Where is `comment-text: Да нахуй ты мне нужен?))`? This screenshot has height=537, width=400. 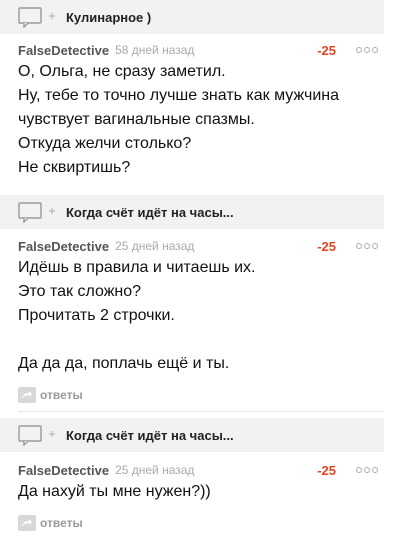 comment-text: Да нахуй ты мне нужен?)) is located at coordinates (201, 492).